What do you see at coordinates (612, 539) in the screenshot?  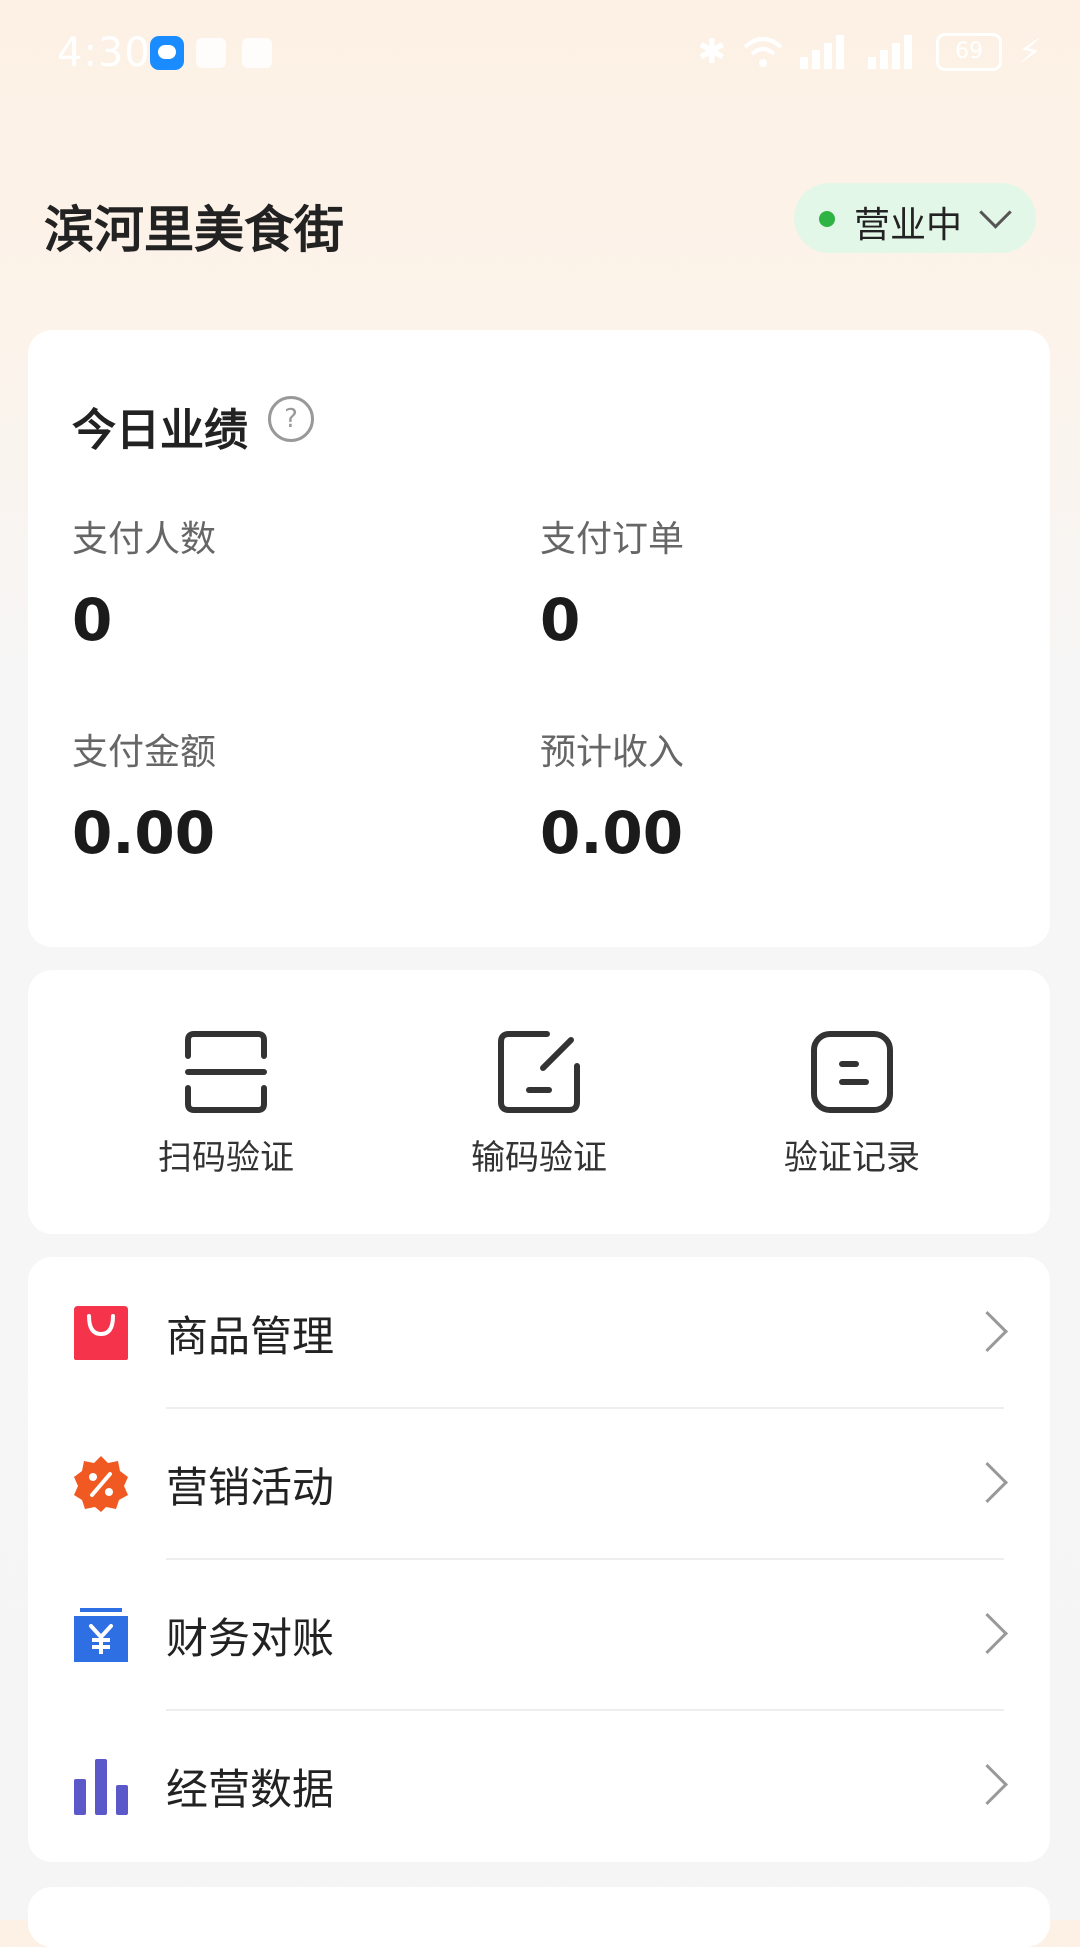 I see `metric-label: 支付订单` at bounding box center [612, 539].